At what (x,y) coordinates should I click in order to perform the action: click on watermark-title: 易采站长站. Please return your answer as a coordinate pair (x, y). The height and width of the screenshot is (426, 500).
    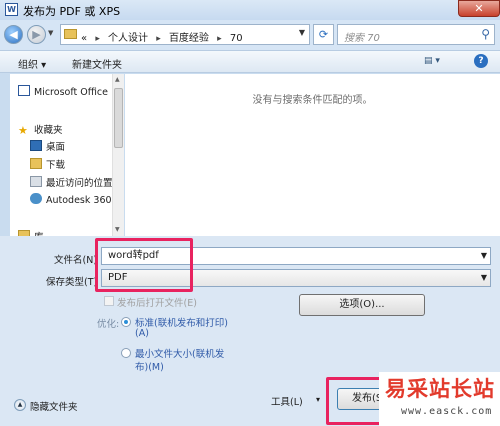
    Looking at the image, I should click on (440, 388).